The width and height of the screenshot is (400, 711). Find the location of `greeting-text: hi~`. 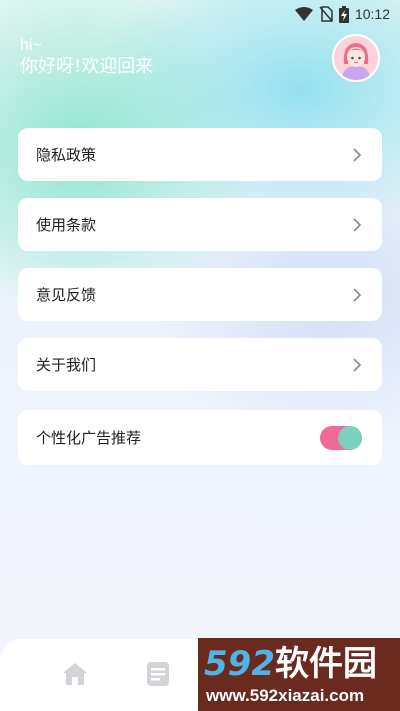

greeting-text: hi~ is located at coordinates (31, 45).